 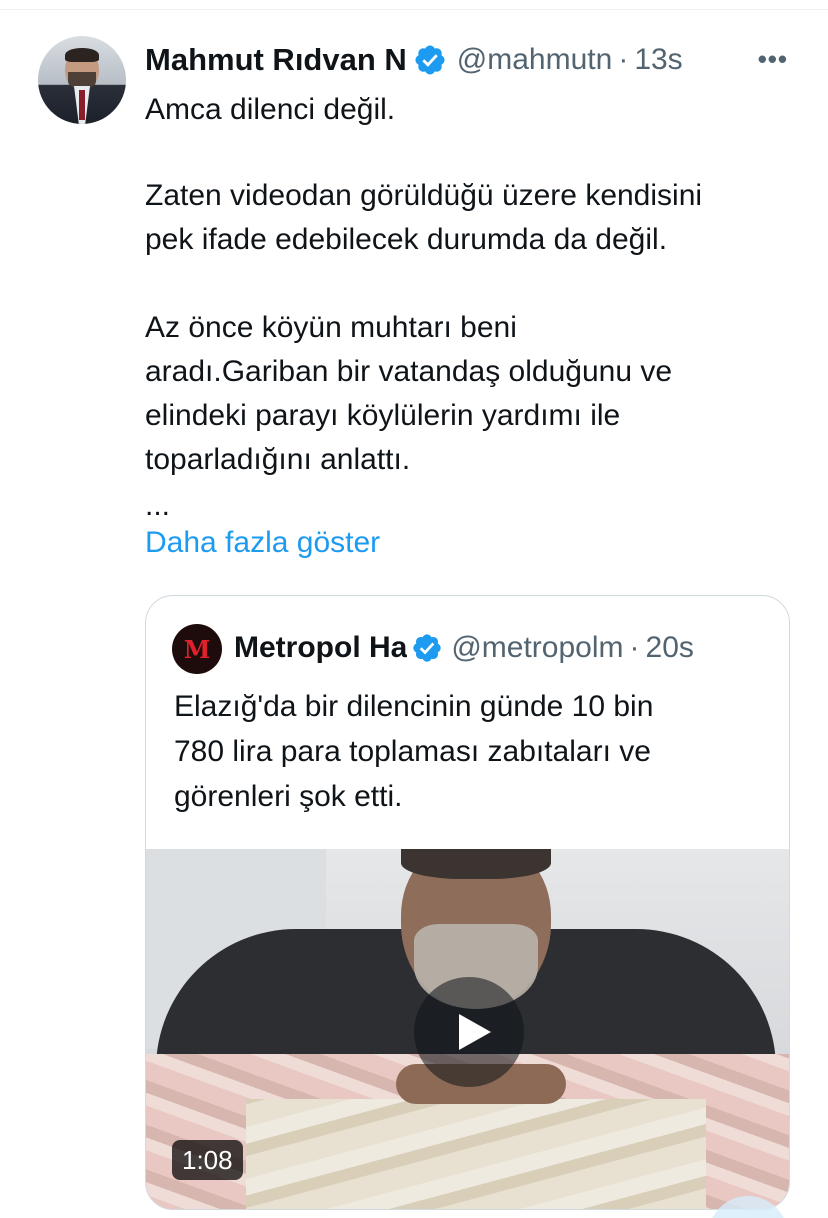 What do you see at coordinates (320, 648) in the screenshot?
I see `quoted-author-name: Metropol Ha` at bounding box center [320, 648].